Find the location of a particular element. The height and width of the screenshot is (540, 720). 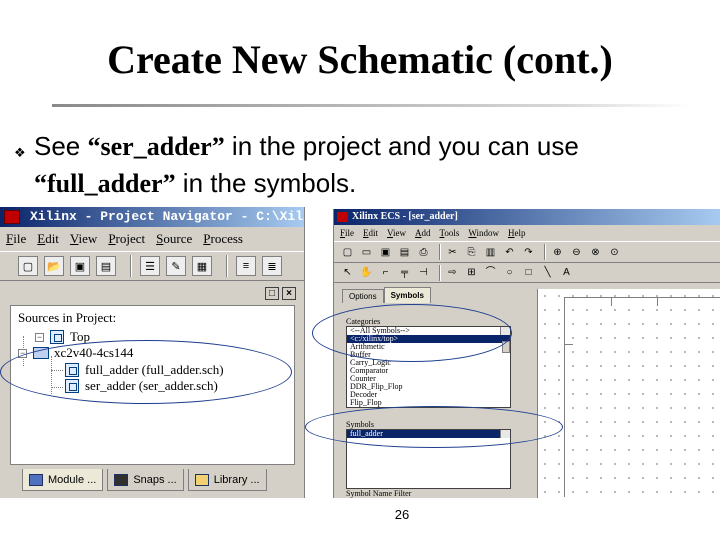

print-icon: ⎙ is located at coordinates (423, 252).